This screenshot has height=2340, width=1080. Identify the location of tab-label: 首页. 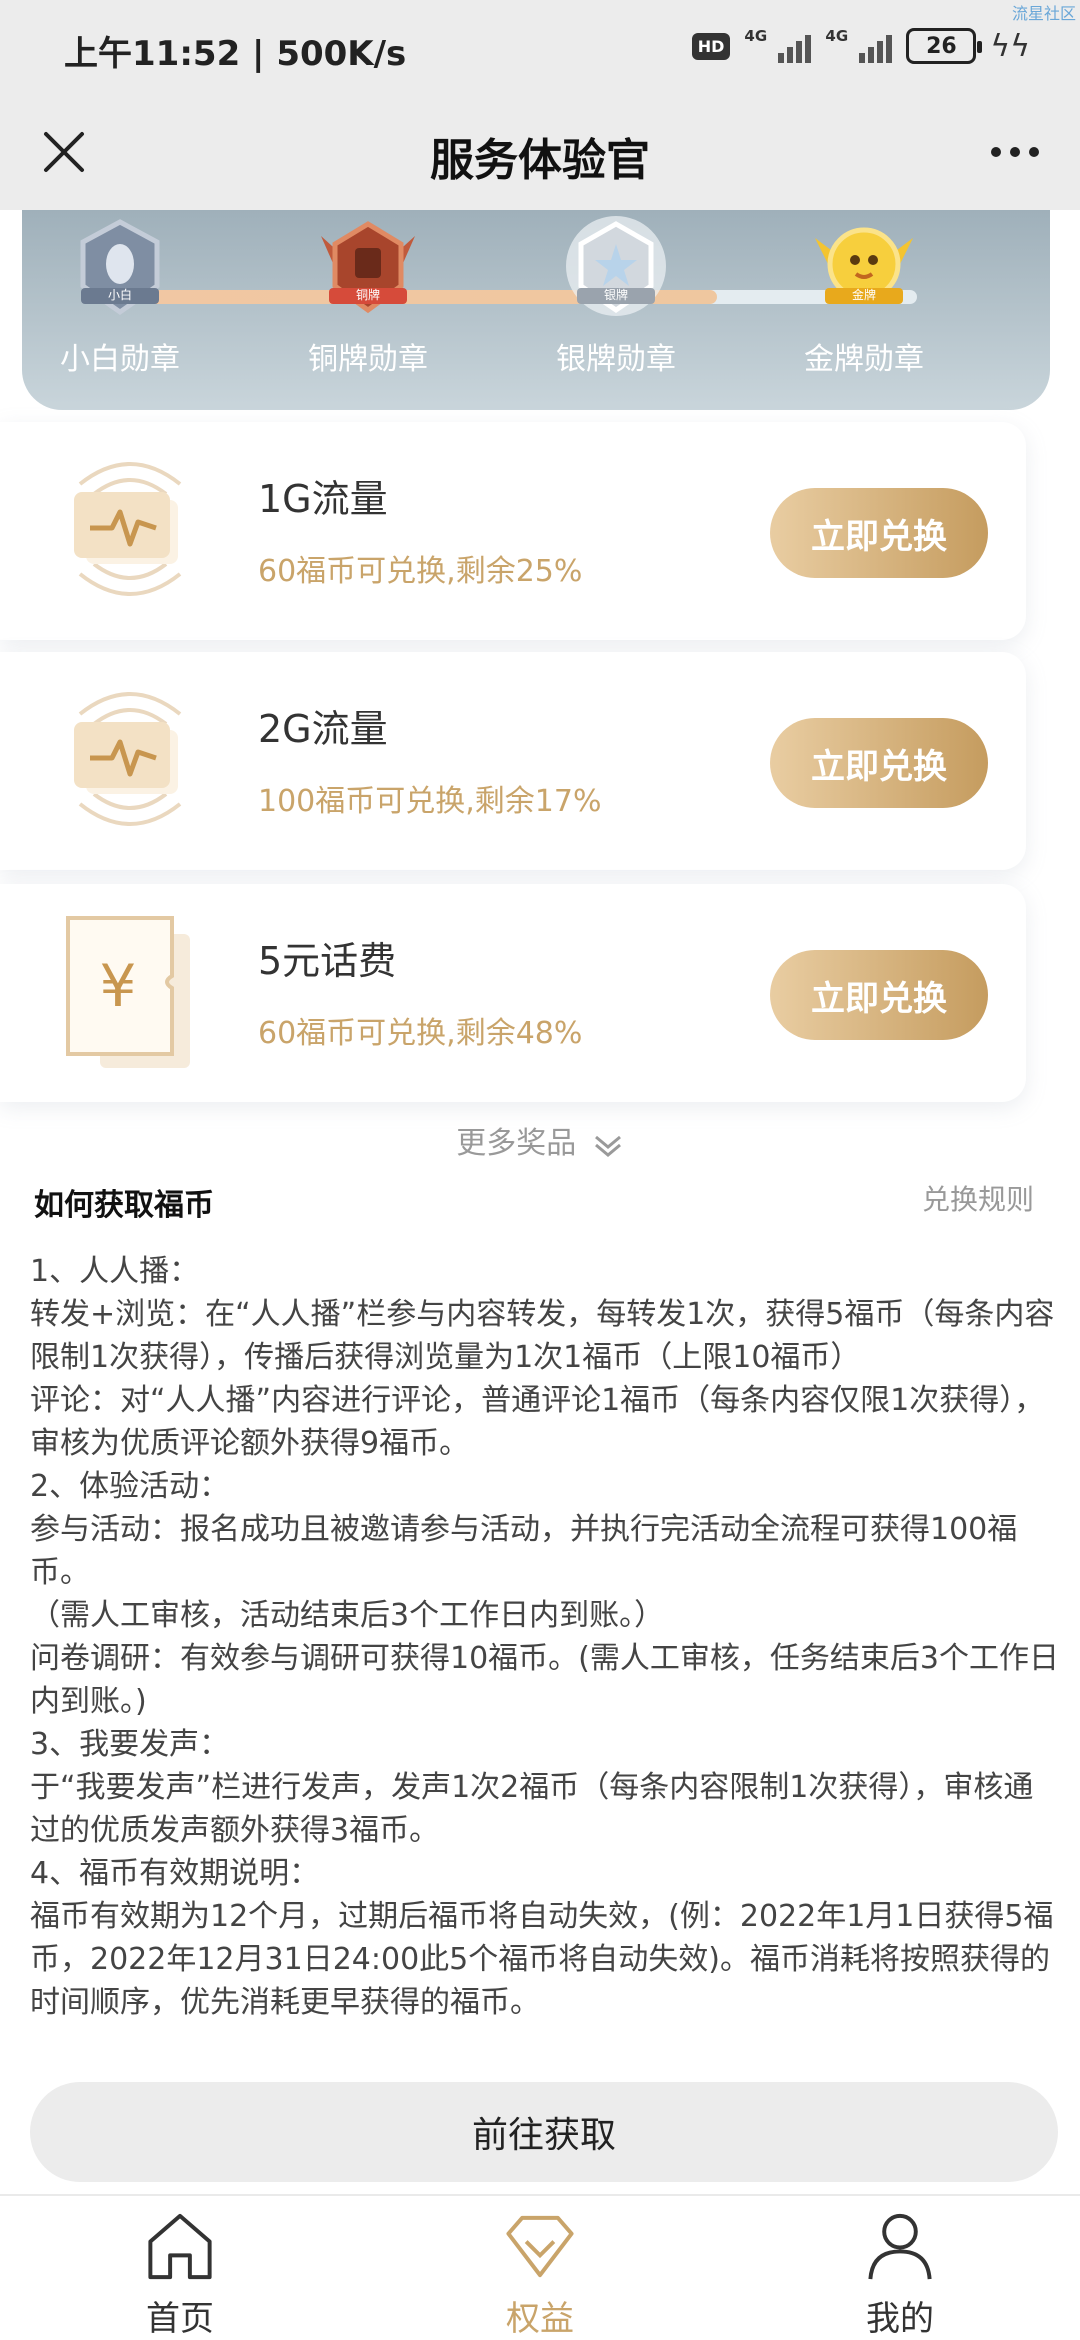
(180, 2319).